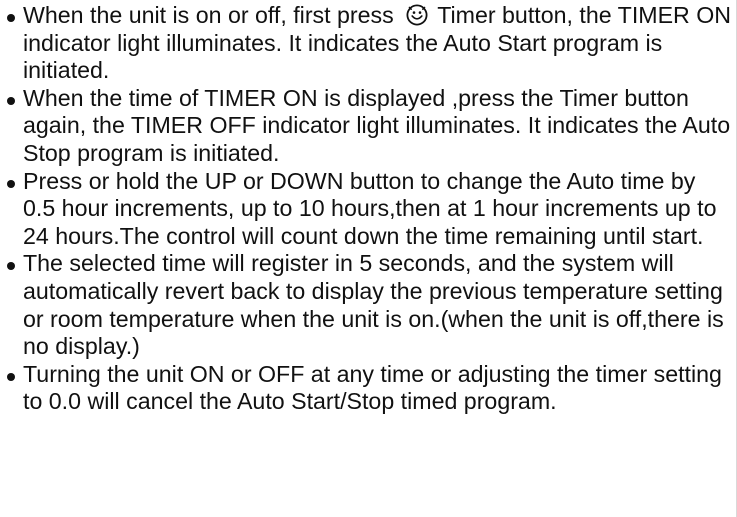  I want to click on timer-smiley-icon, so click(417, 15).